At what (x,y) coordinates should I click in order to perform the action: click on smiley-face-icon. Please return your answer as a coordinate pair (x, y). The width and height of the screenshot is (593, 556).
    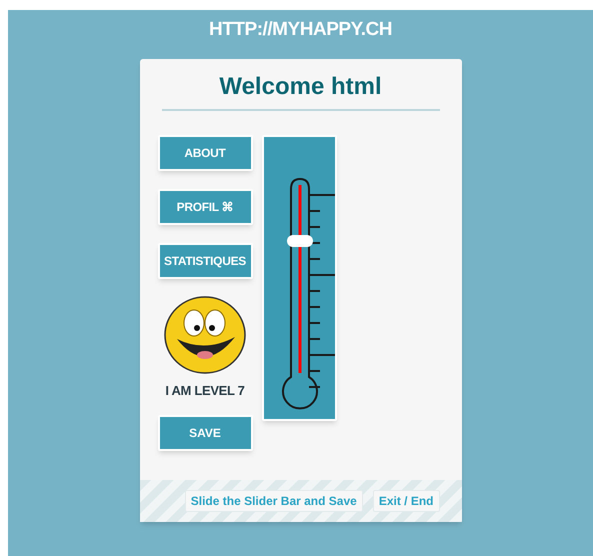
    Looking at the image, I should click on (205, 335).